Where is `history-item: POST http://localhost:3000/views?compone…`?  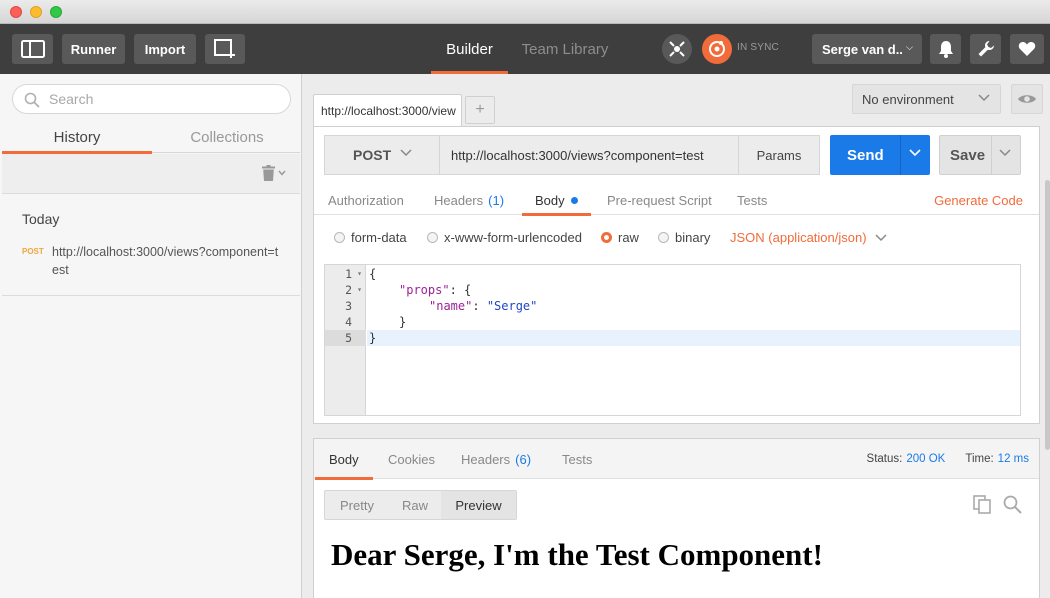 history-item: POST http://localhost:3000/views?compone… is located at coordinates (151, 265).